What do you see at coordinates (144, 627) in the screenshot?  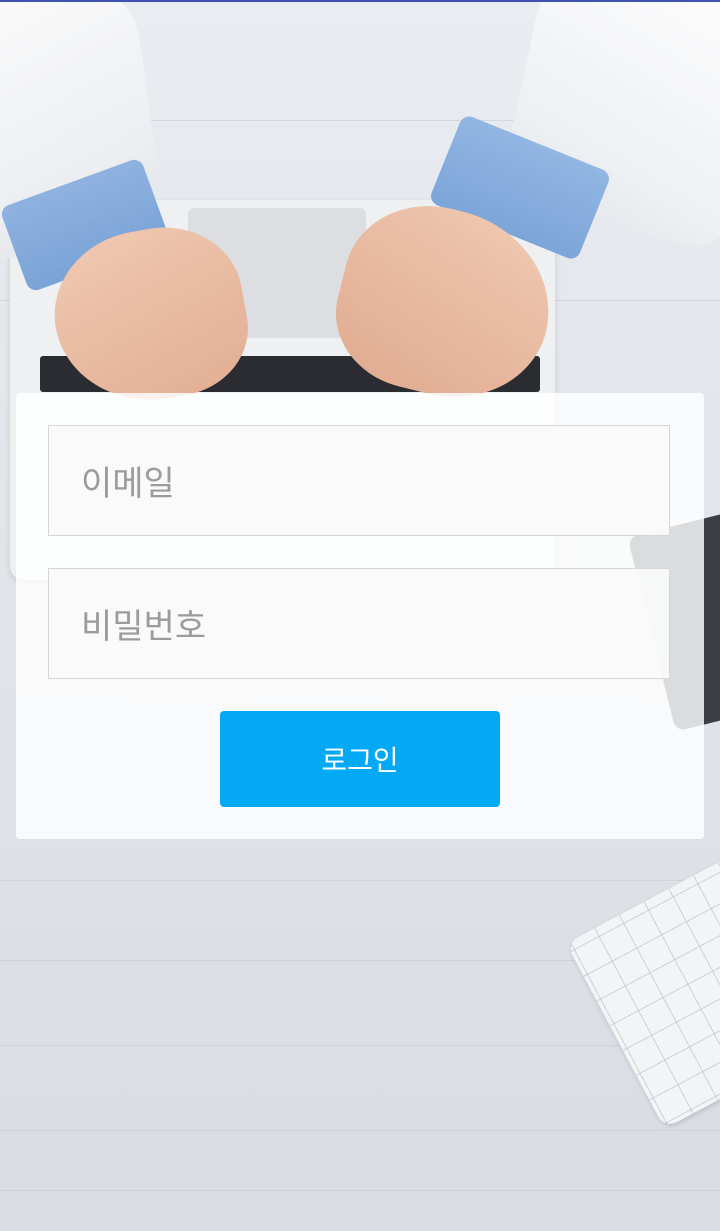 I see `password-placeholder: 비밀번호` at bounding box center [144, 627].